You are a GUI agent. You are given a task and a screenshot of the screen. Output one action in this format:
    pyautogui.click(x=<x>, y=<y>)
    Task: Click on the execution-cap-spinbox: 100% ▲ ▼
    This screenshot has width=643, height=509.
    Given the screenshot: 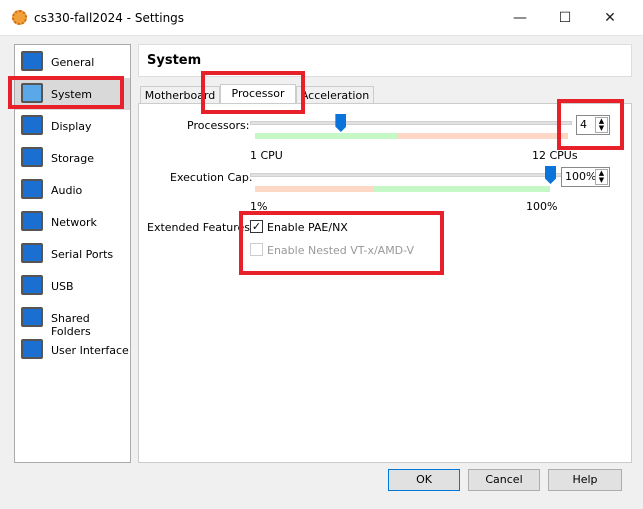 What is the action you would take?
    pyautogui.click(x=585, y=177)
    